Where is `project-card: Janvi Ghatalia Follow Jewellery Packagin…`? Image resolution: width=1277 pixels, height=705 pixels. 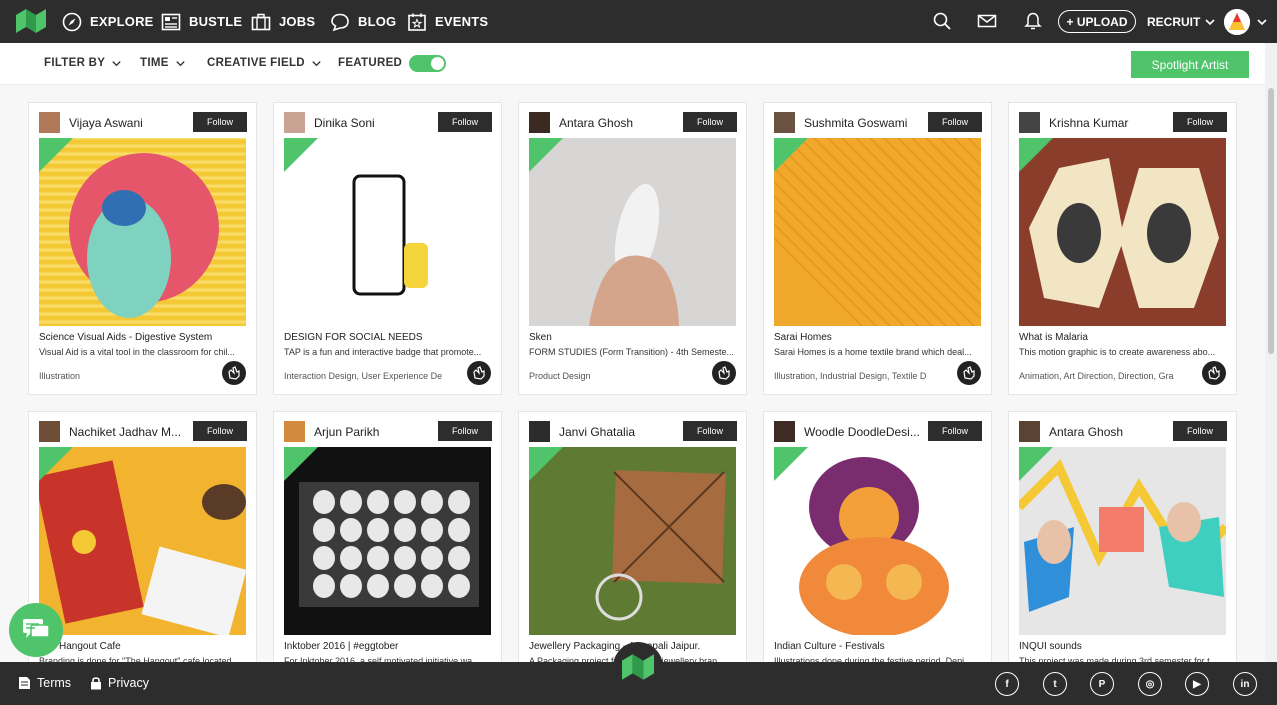 project-card: Janvi Ghatalia Follow Jewellery Packagin… is located at coordinates (632, 541).